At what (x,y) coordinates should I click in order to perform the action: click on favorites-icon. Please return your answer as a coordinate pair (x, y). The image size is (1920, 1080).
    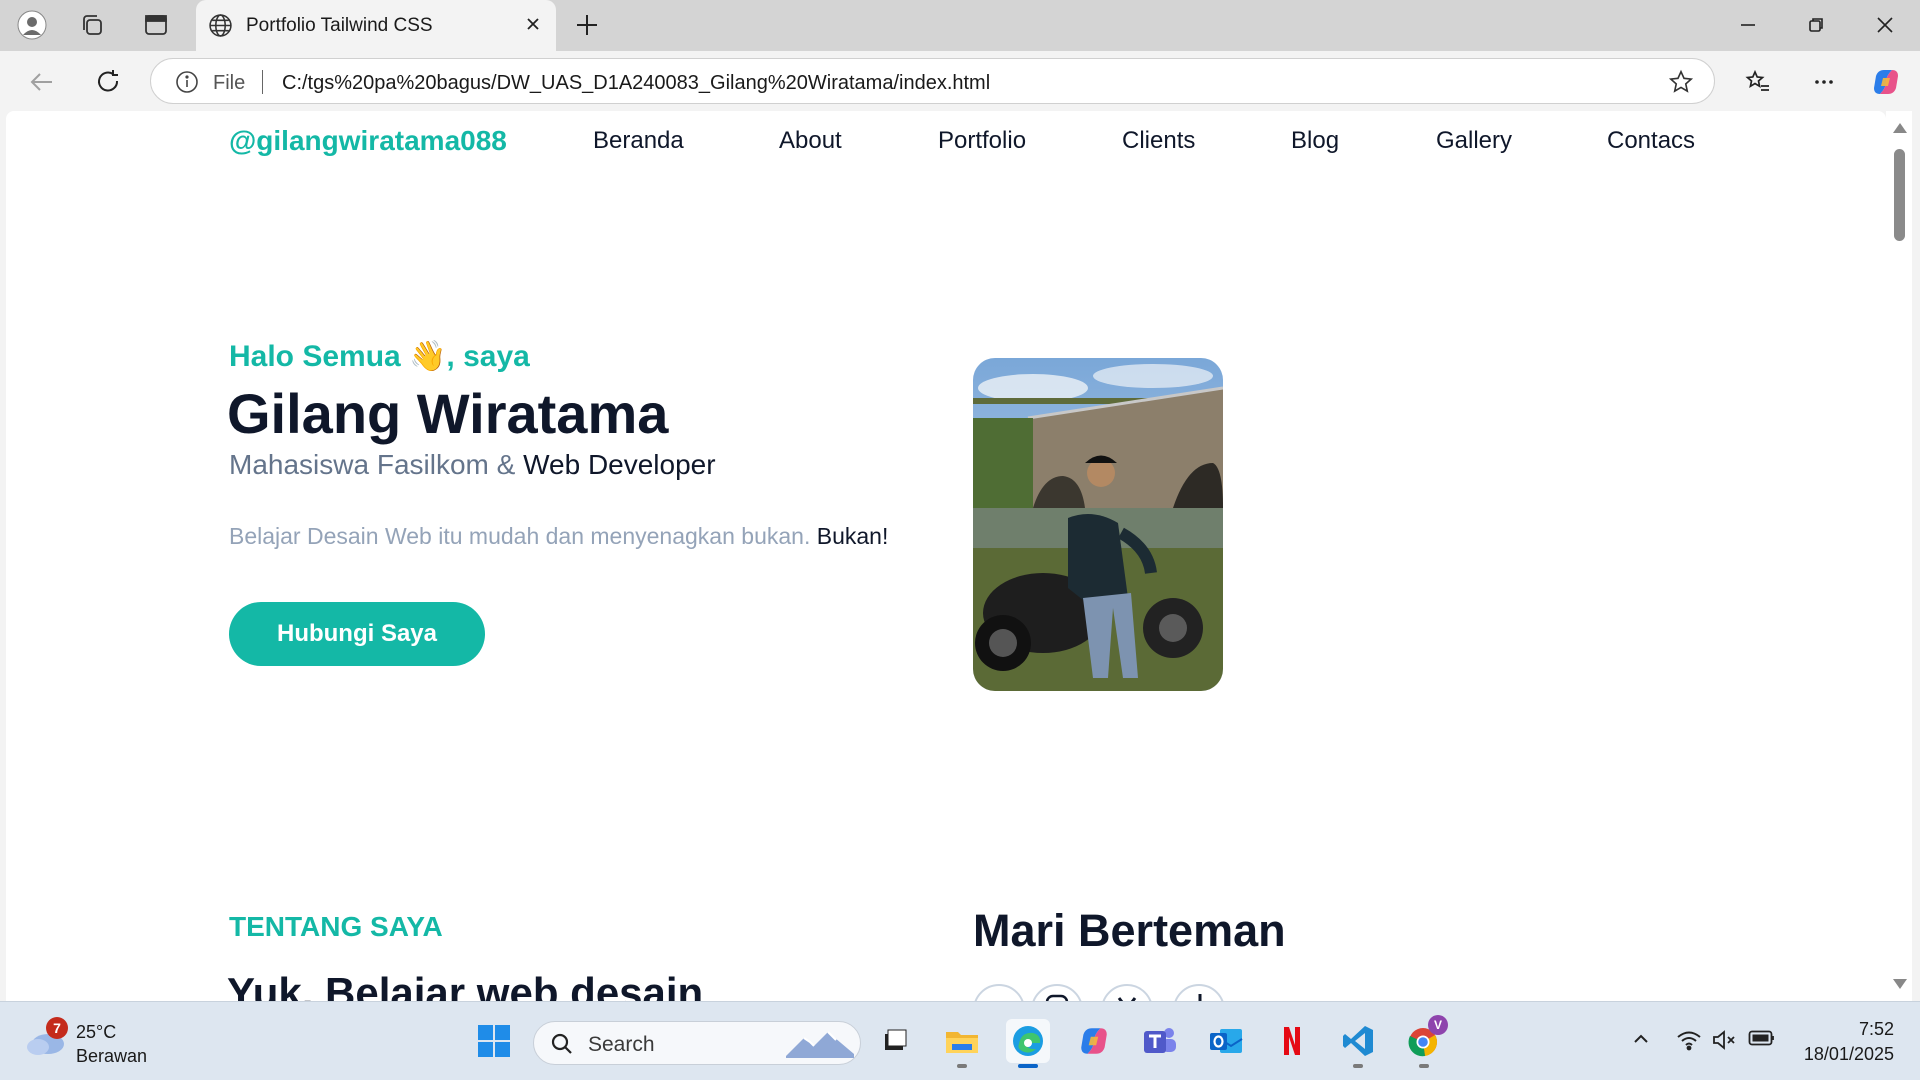
    Looking at the image, I should click on (1758, 82).